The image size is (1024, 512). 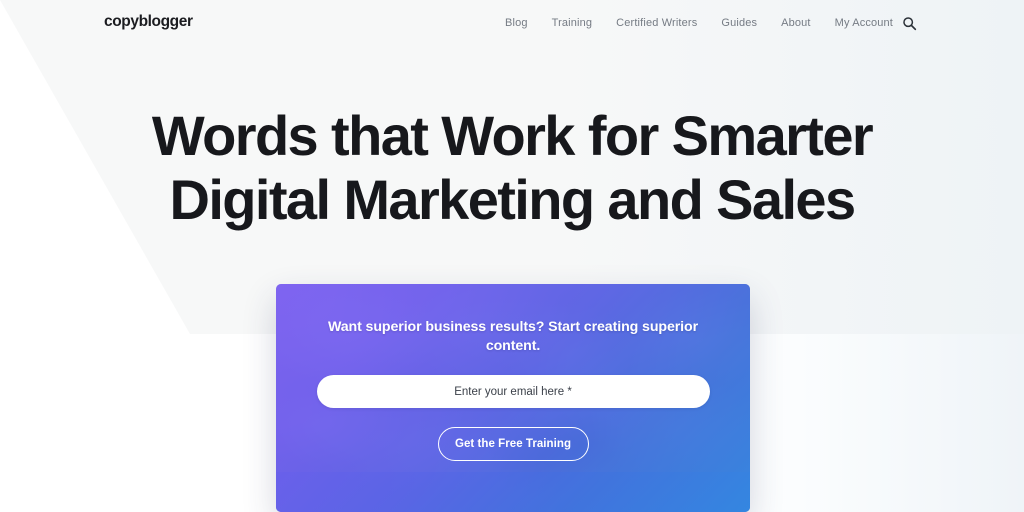 What do you see at coordinates (739, 23) in the screenshot?
I see `nav-item-guides: Guides` at bounding box center [739, 23].